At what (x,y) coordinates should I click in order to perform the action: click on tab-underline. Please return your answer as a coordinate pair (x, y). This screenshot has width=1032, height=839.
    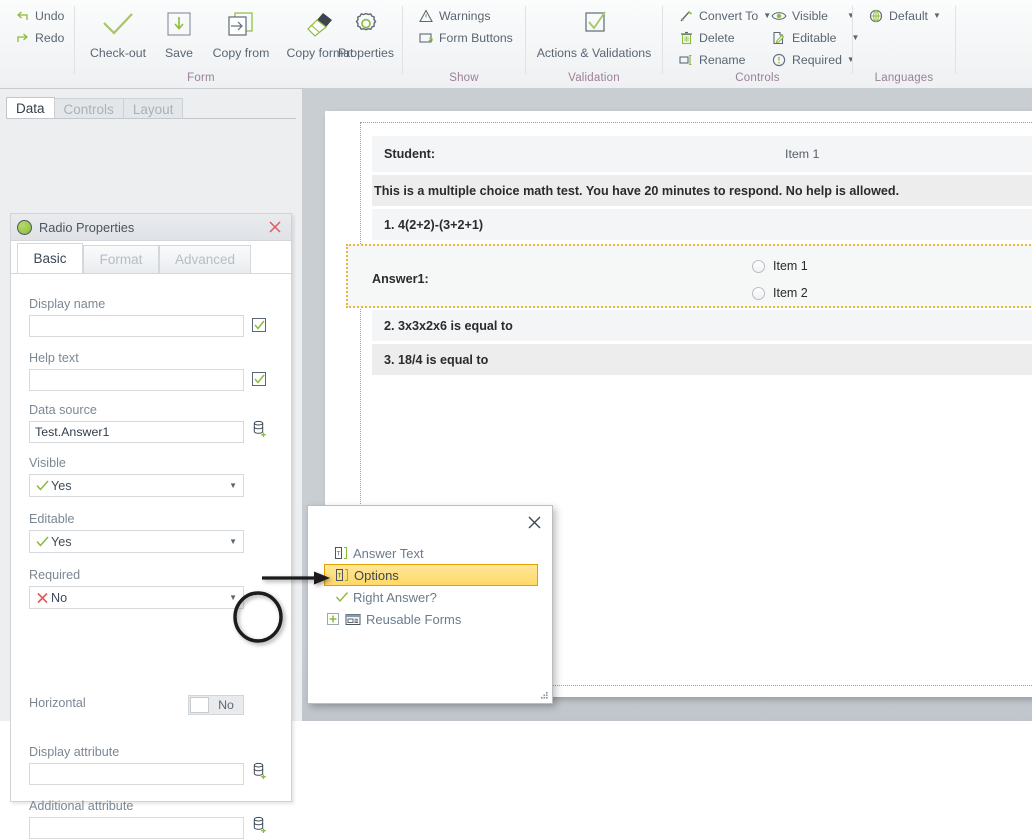
    Looking at the image, I should click on (151, 118).